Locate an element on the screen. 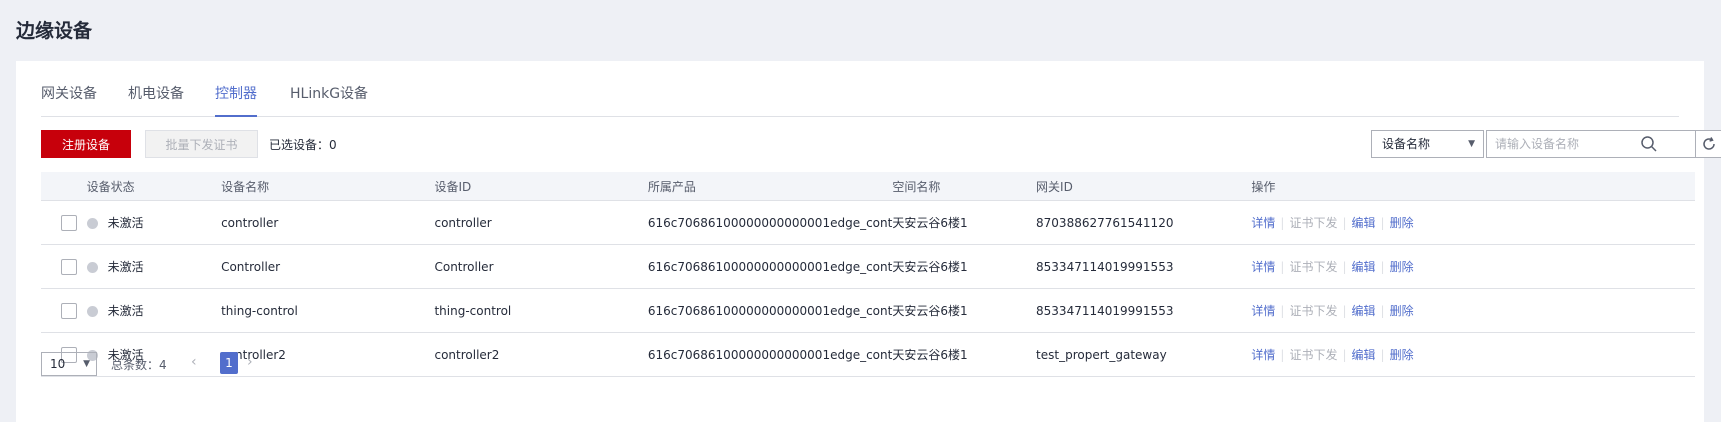  page-number-current: 1 is located at coordinates (229, 363).